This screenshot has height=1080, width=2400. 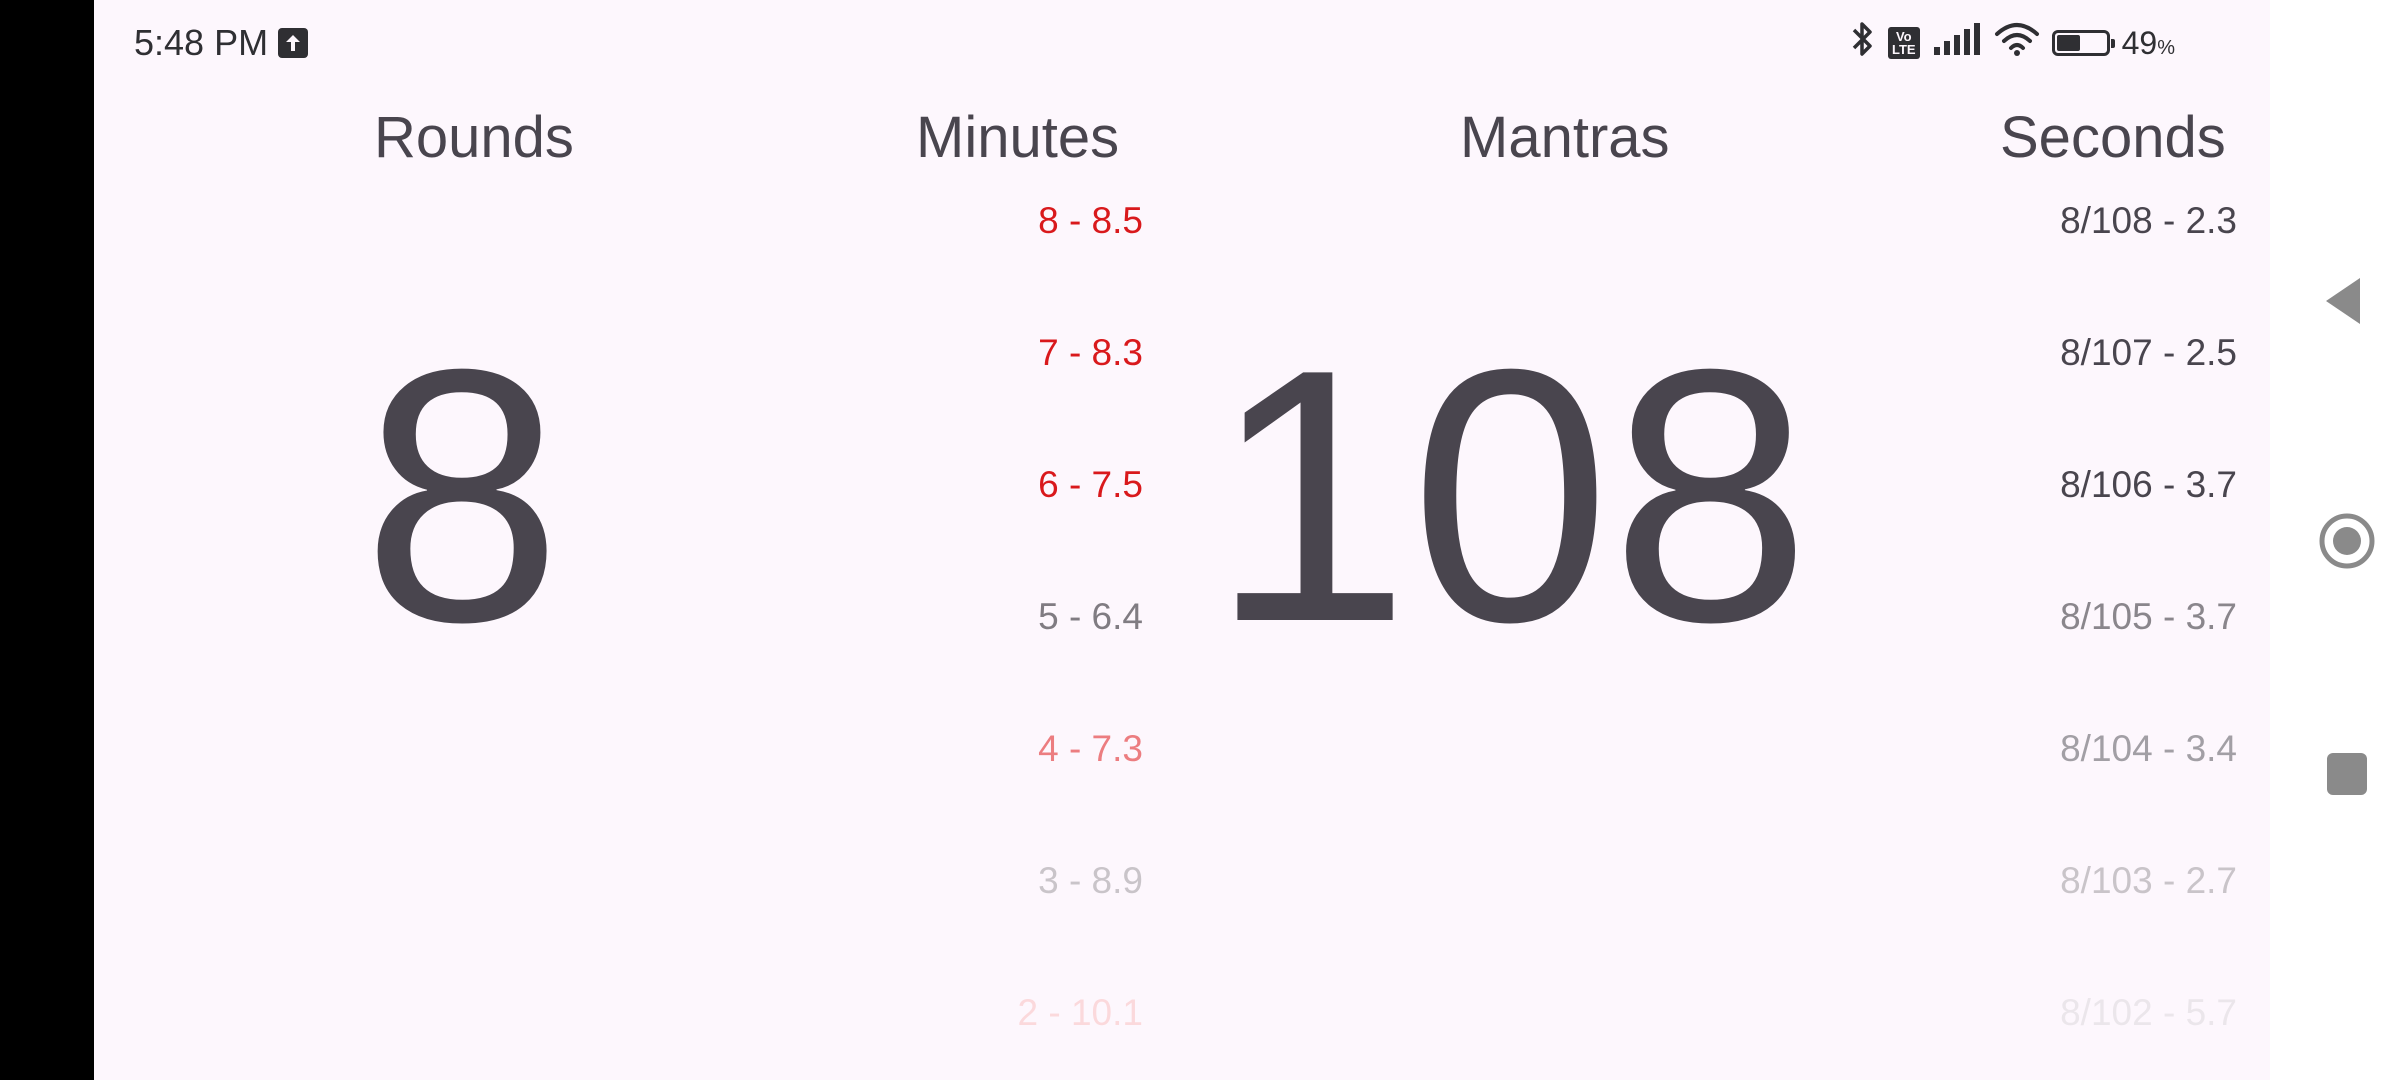 What do you see at coordinates (1090, 220) in the screenshot?
I see `minutes-list-item: 8 - 8.5` at bounding box center [1090, 220].